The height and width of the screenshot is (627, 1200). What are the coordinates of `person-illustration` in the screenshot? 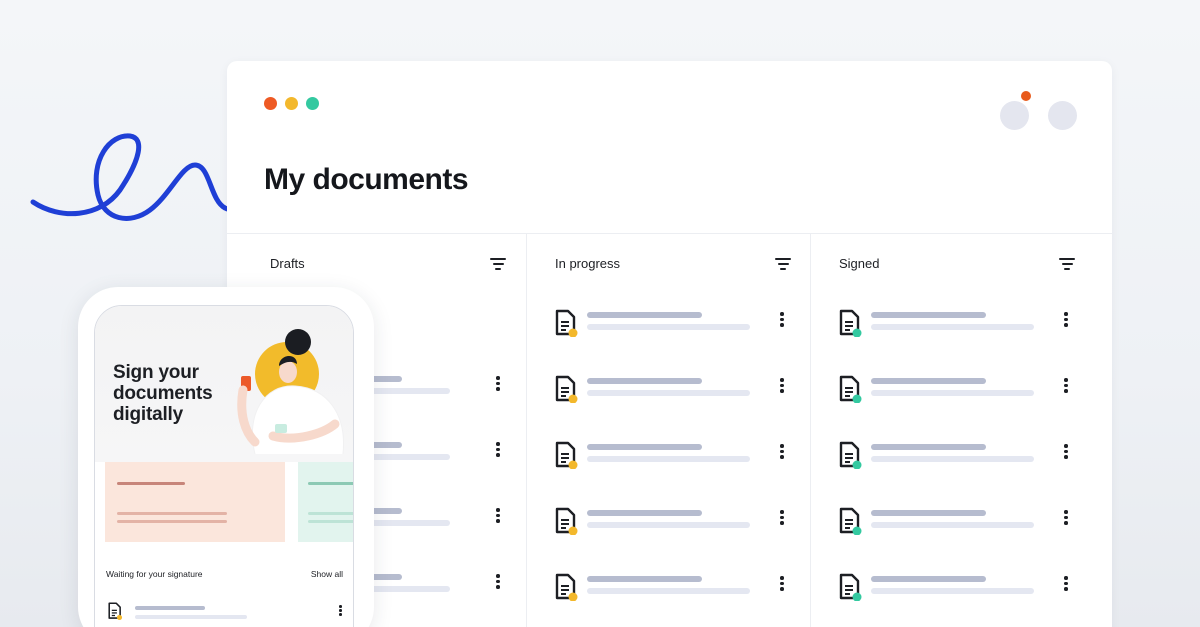 It's located at (291, 391).